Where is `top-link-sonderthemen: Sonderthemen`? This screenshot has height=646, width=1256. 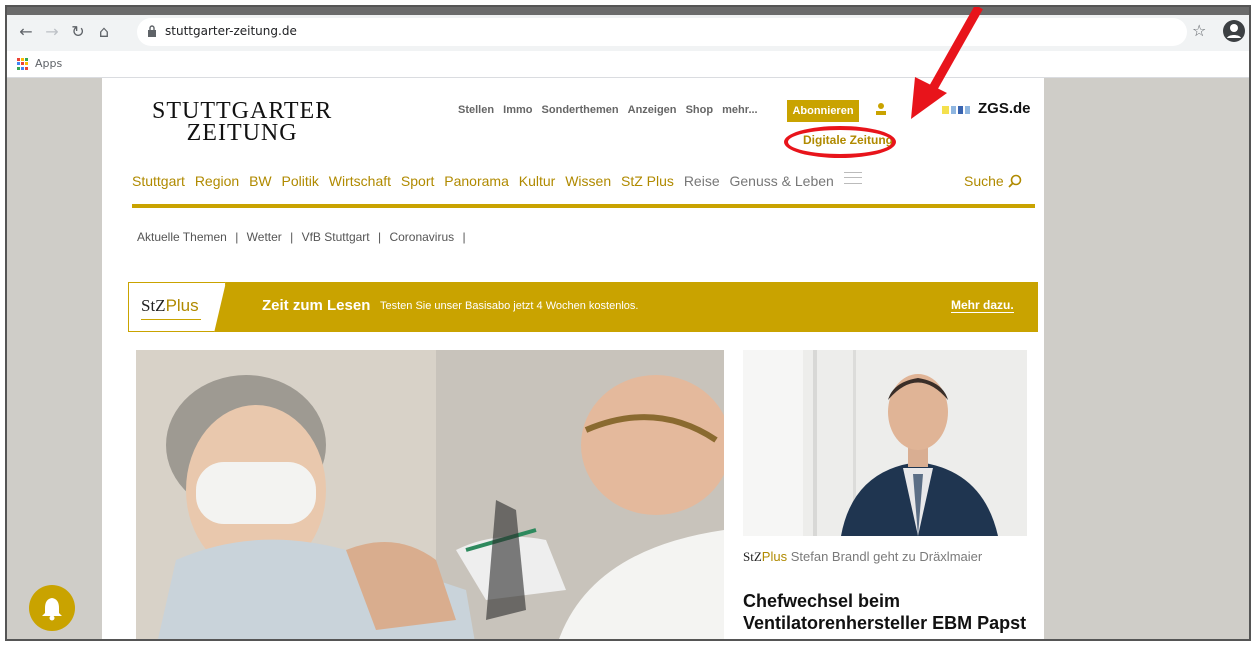
top-link-sonderthemen: Sonderthemen is located at coordinates (580, 110).